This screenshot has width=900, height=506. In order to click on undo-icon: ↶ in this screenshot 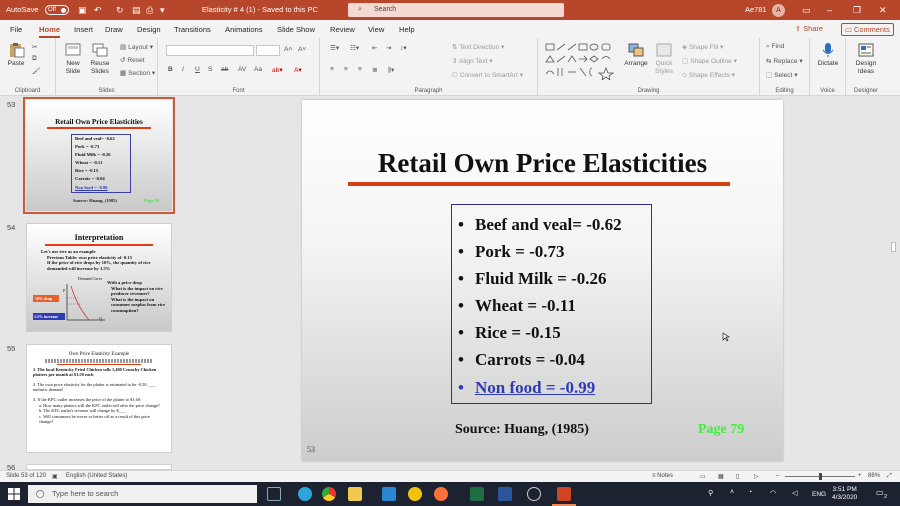, I will do `click(98, 10)`.